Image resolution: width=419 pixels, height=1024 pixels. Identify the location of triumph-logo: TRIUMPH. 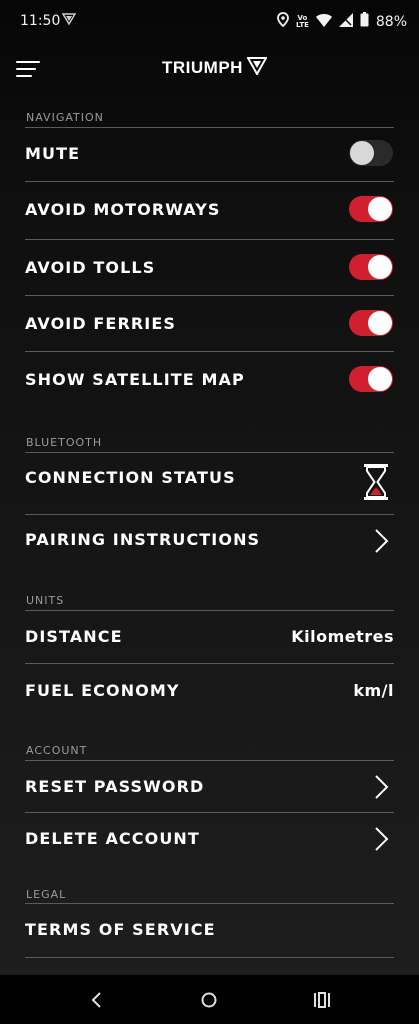
(215, 68).